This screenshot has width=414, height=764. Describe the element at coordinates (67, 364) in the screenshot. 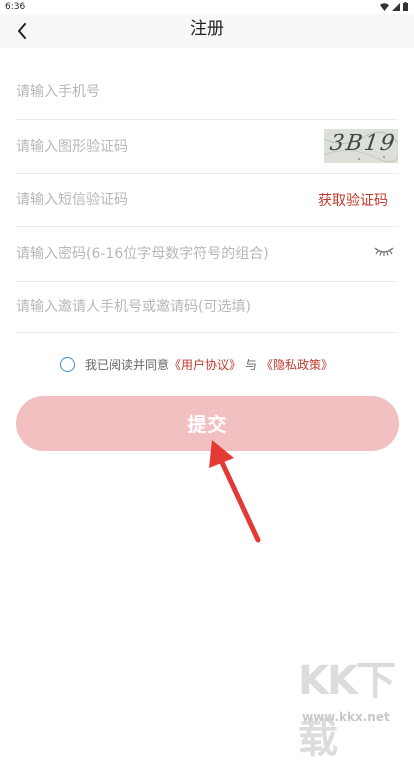

I see `agreement-checkbox` at that location.